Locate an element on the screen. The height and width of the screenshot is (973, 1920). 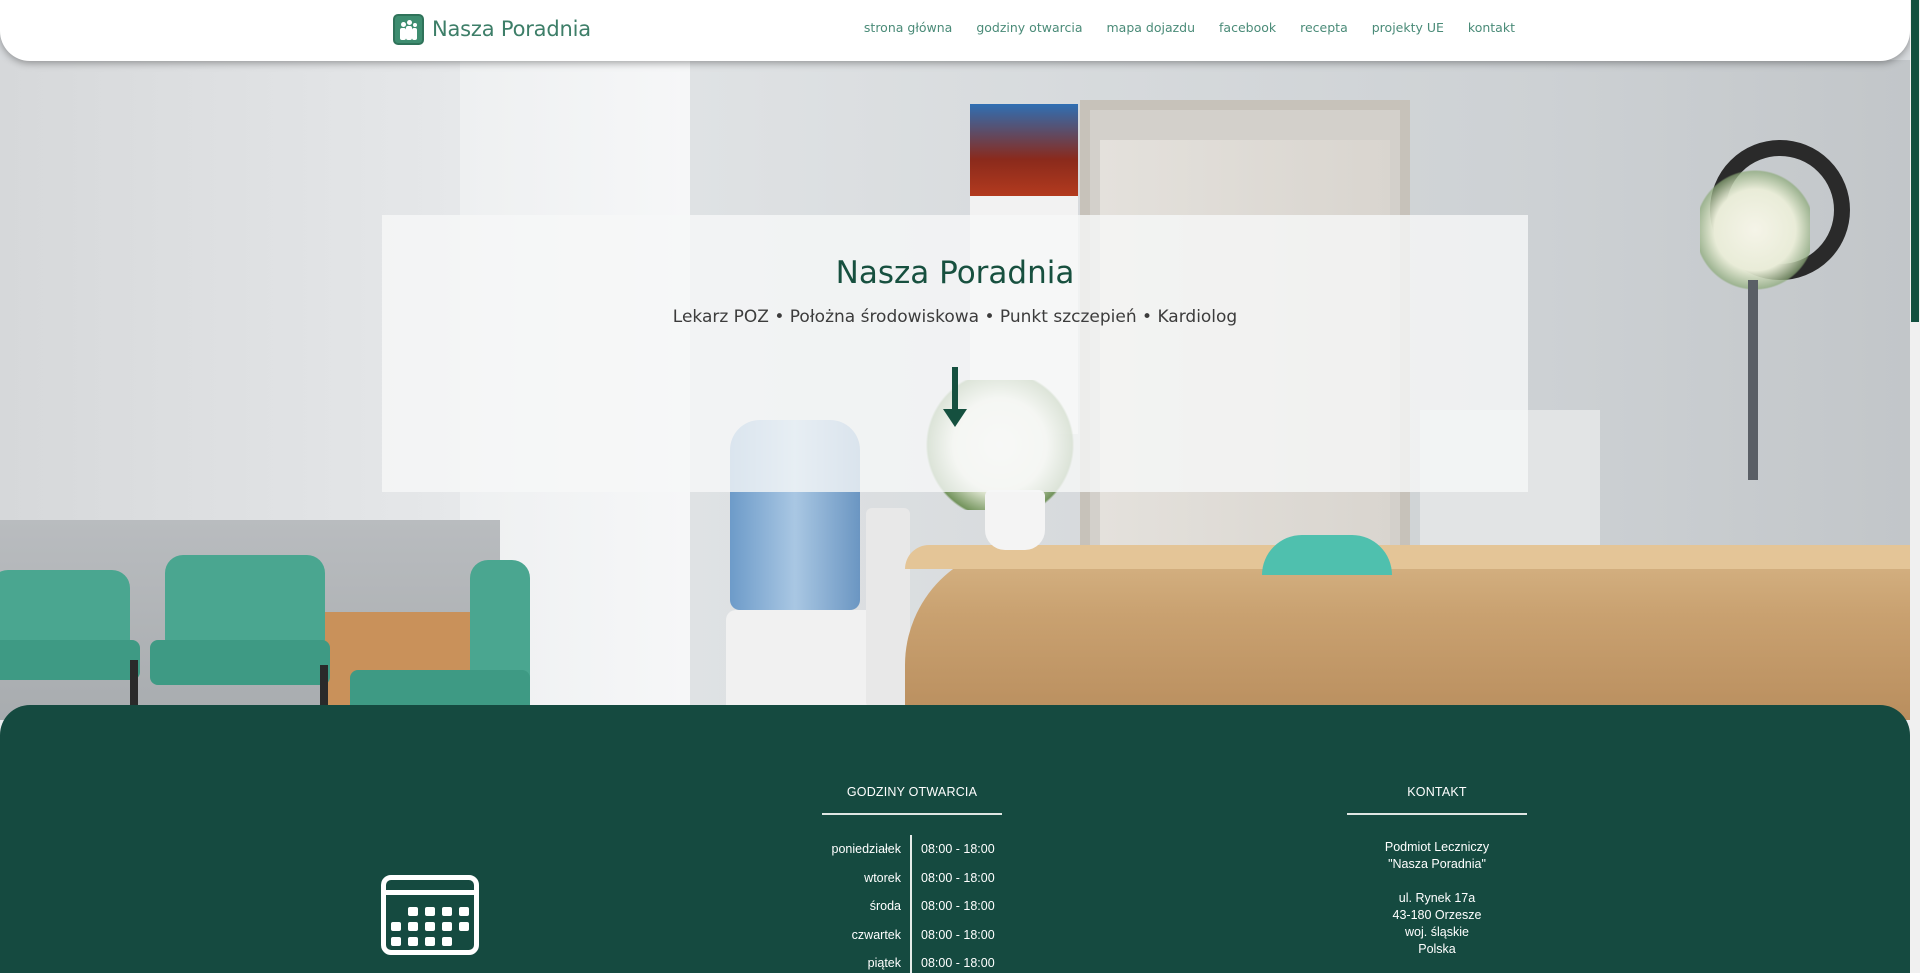
hours-day: środa is located at coordinates (867, 906).